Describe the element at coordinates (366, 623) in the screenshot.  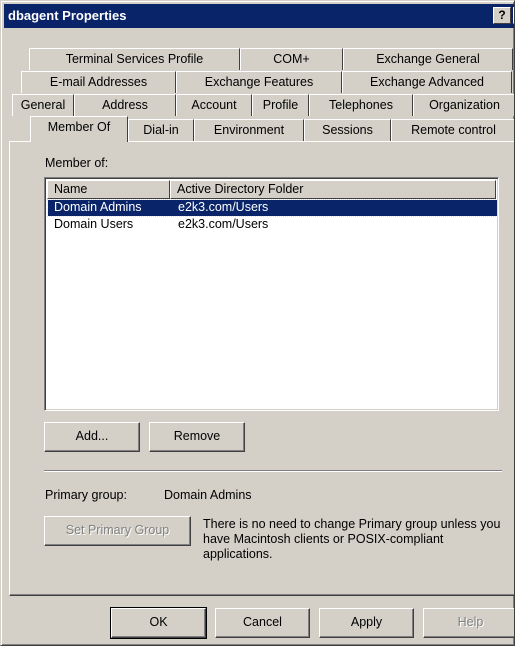
I see `apply-button: Apply` at that location.